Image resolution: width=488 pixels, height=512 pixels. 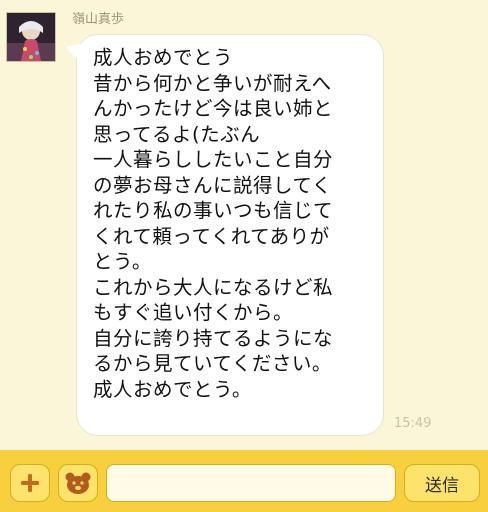 I want to click on message-timestamp: 15:49, so click(x=413, y=423).